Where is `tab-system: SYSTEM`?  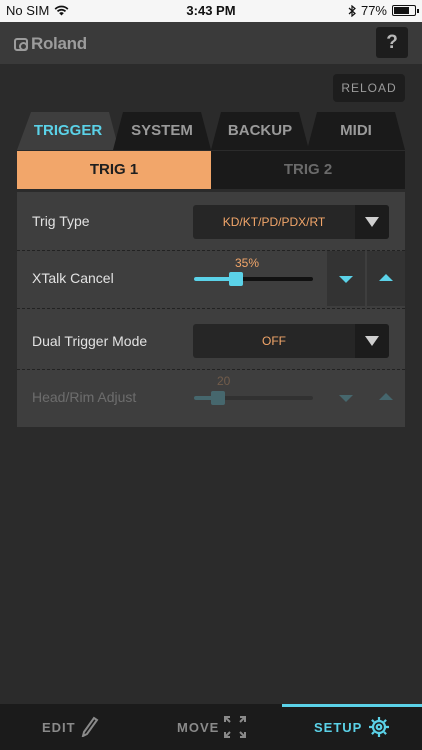
tab-system: SYSTEM is located at coordinates (162, 131).